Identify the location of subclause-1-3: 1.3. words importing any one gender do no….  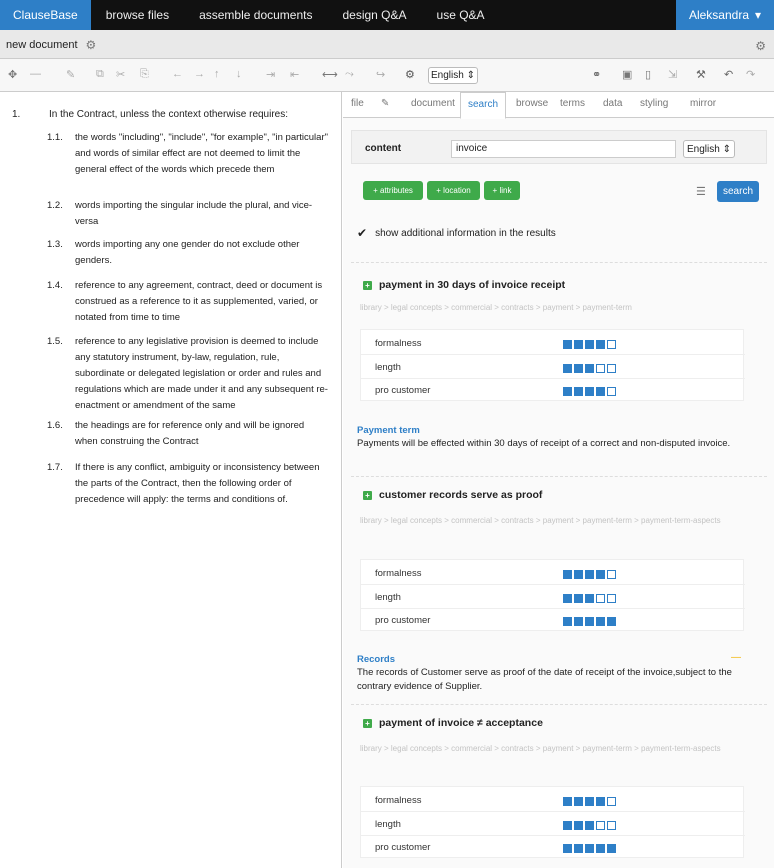
(188, 253).